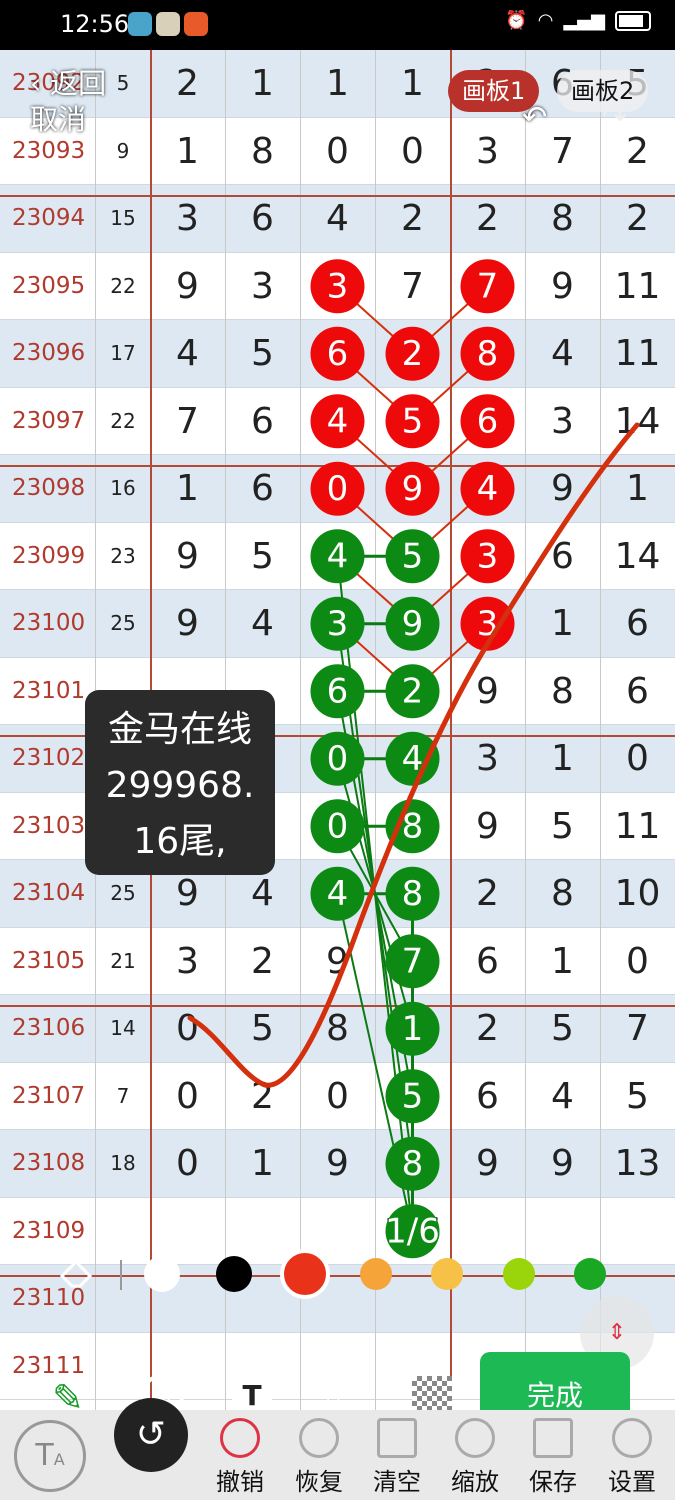 This screenshot has height=1500, width=675. I want to click on table-row: 23099 23 9 5 4 5 3 6 14, so click(337, 556).